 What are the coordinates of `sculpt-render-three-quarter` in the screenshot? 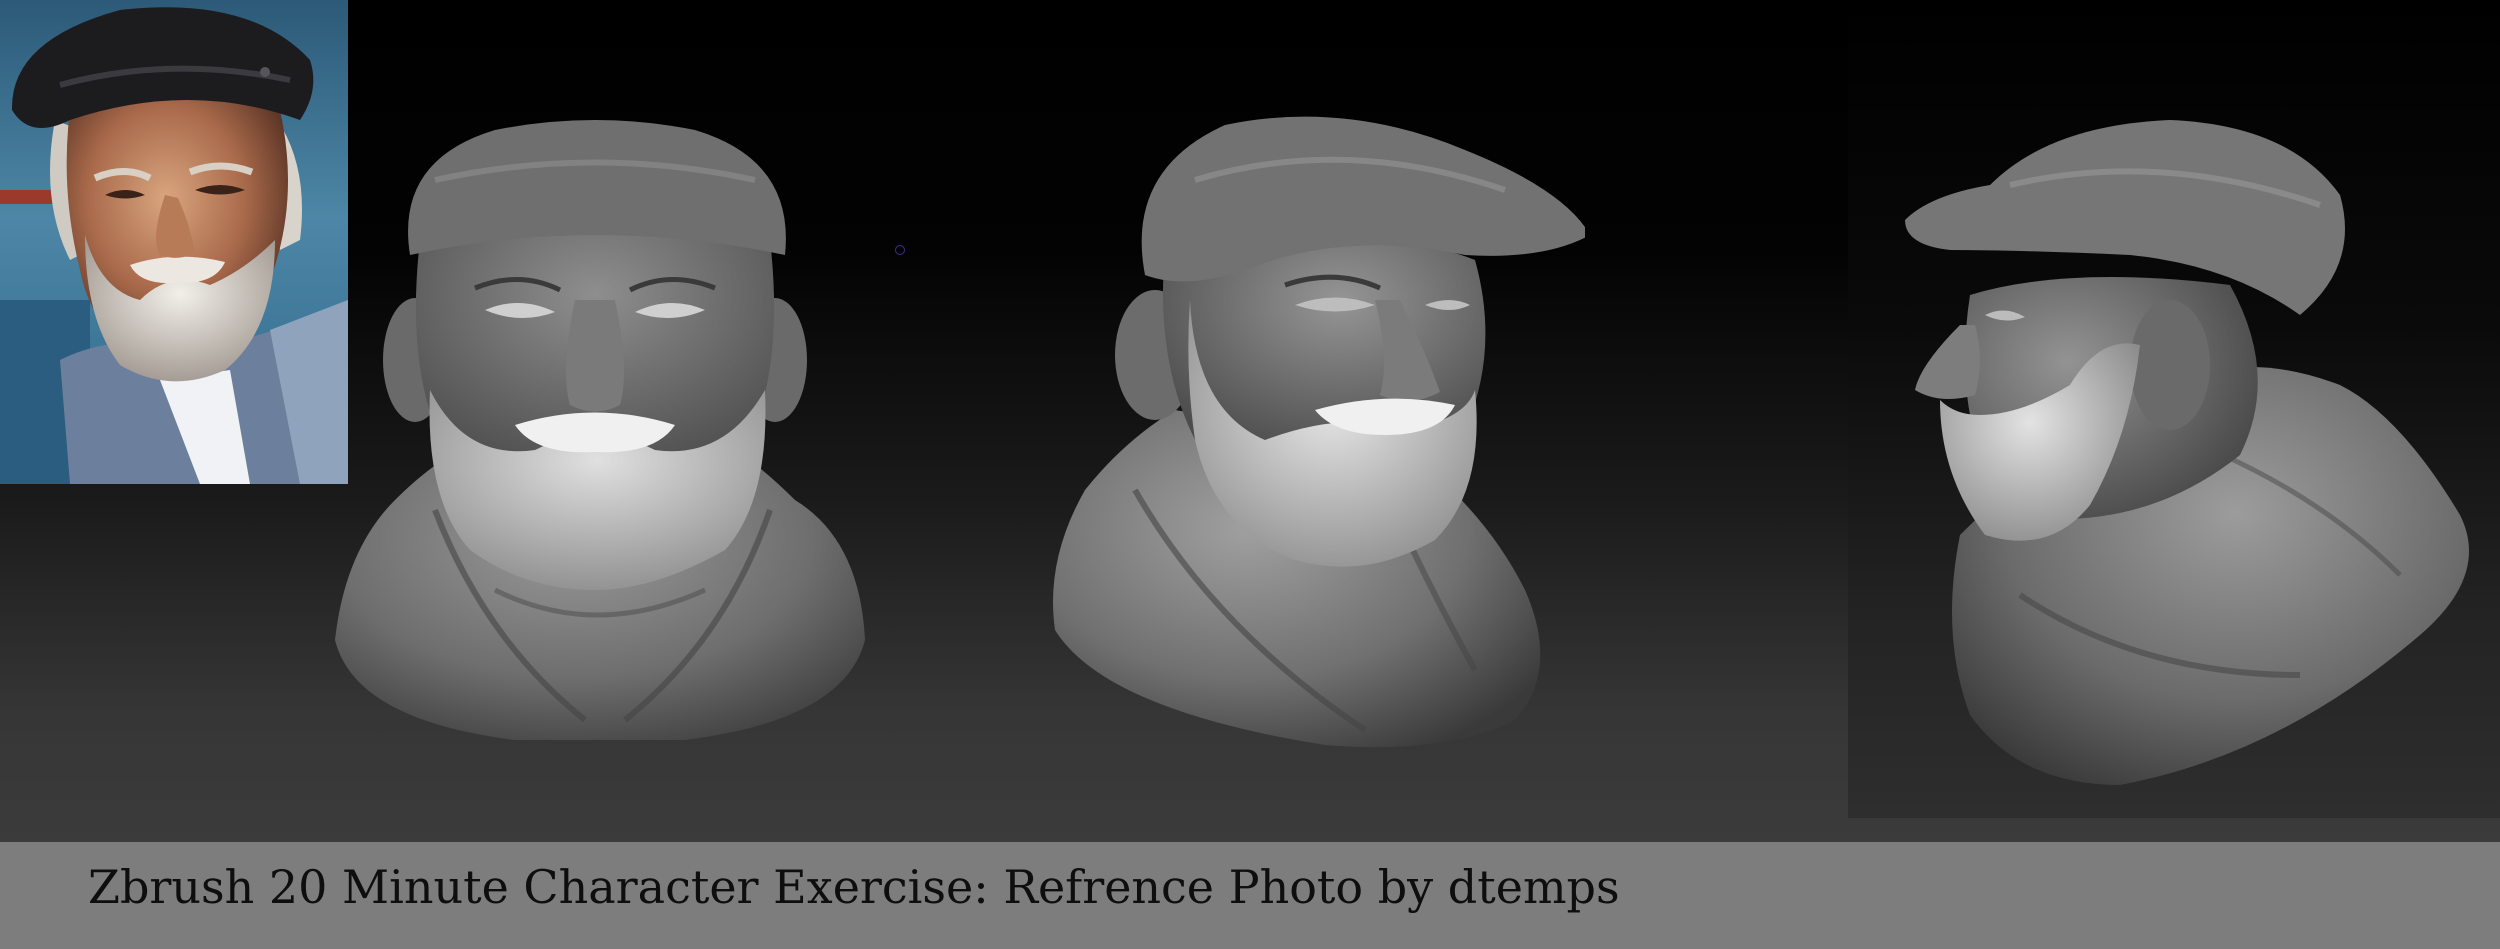 It's located at (1315, 430).